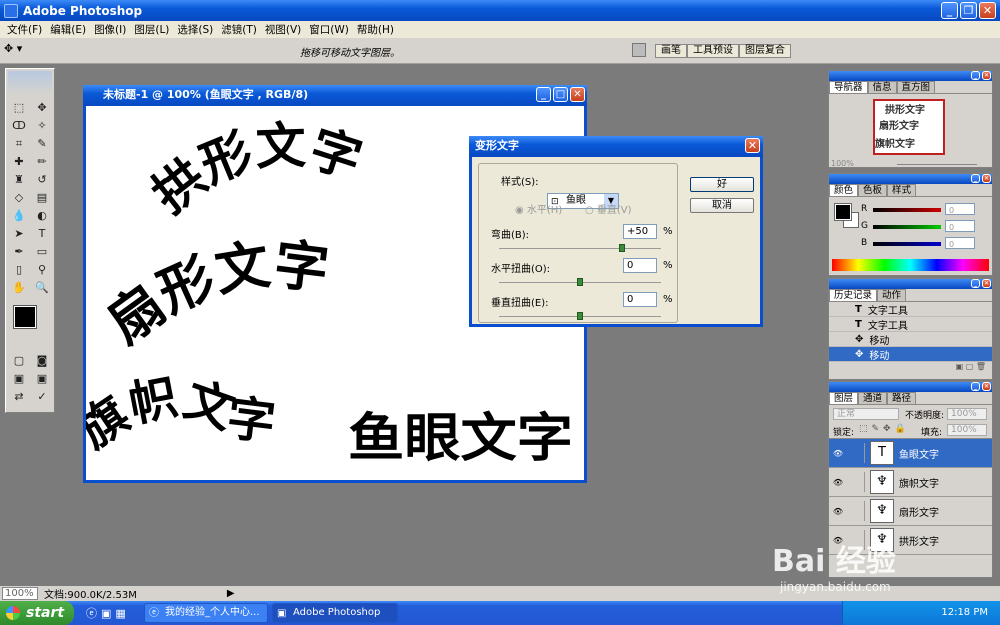 Image resolution: width=1000 pixels, height=625 pixels. What do you see at coordinates (853, 295) in the screenshot?
I see `tab-history: 历史记录` at bounding box center [853, 295].